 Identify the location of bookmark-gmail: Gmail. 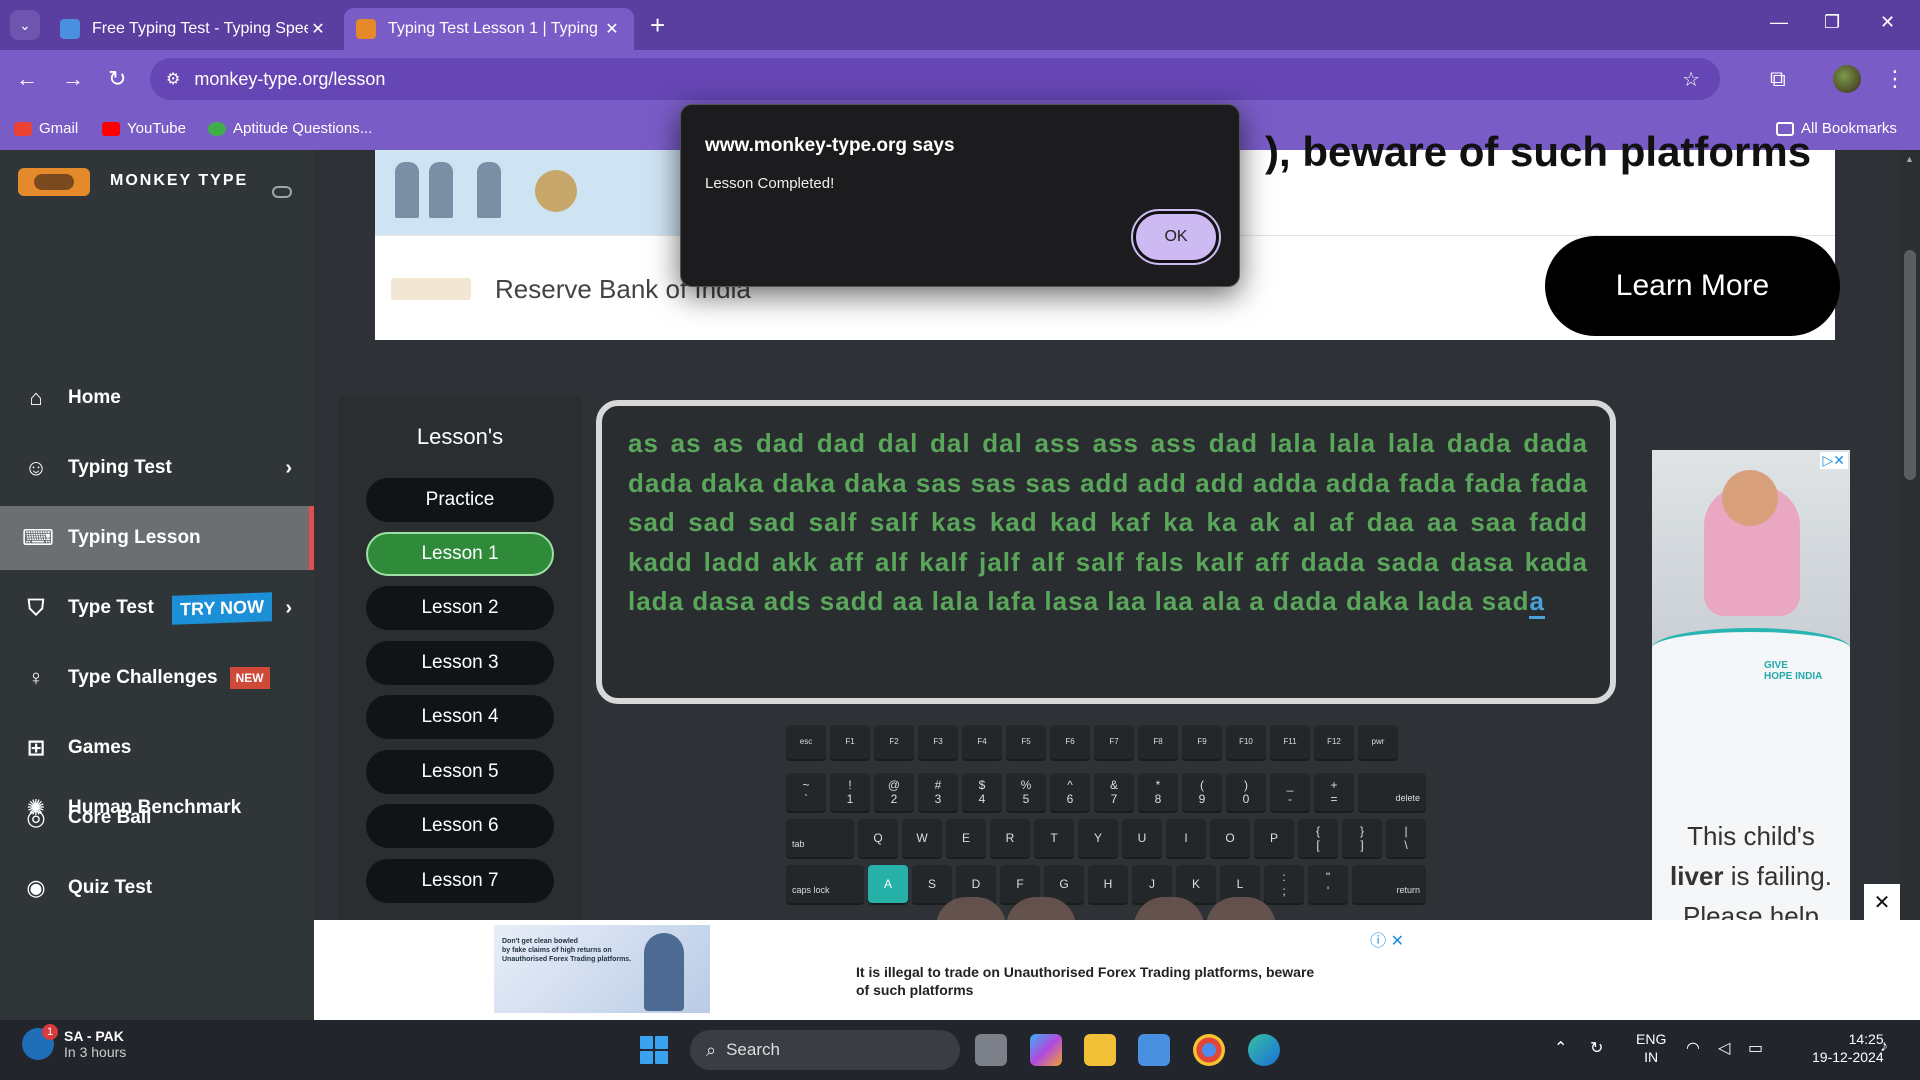
(46, 128).